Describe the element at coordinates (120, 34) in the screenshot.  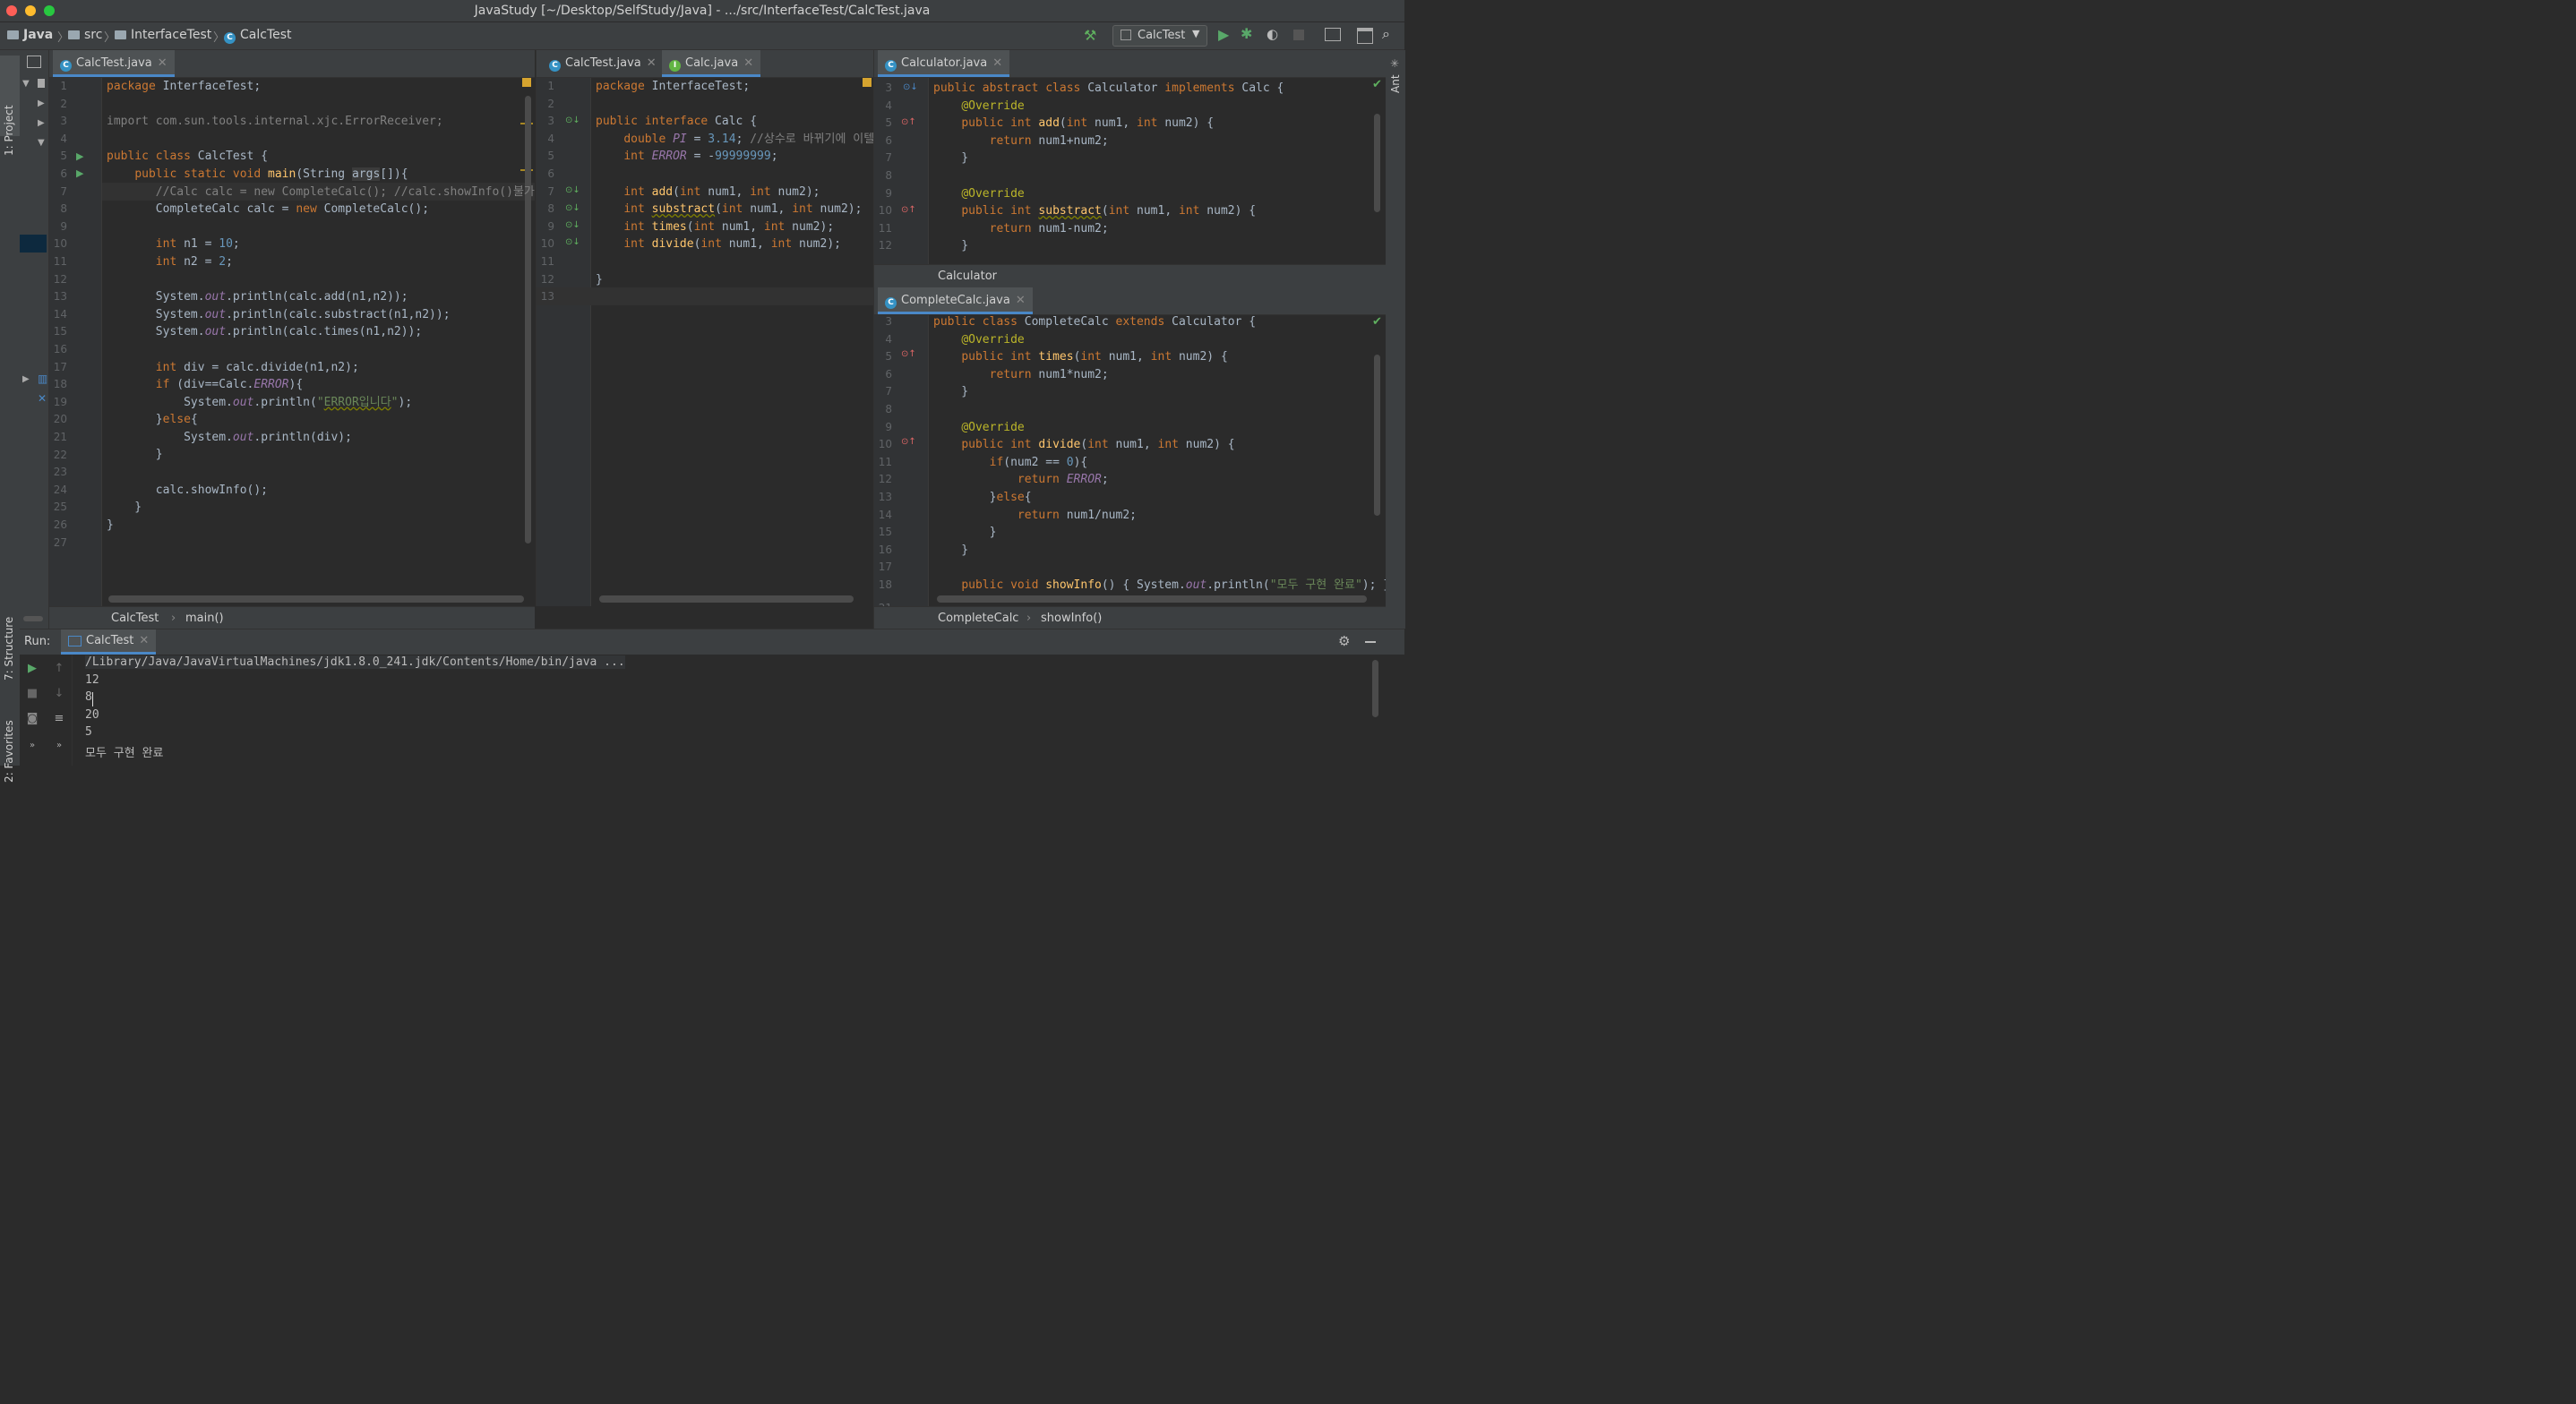
I see `folder-icon` at that location.